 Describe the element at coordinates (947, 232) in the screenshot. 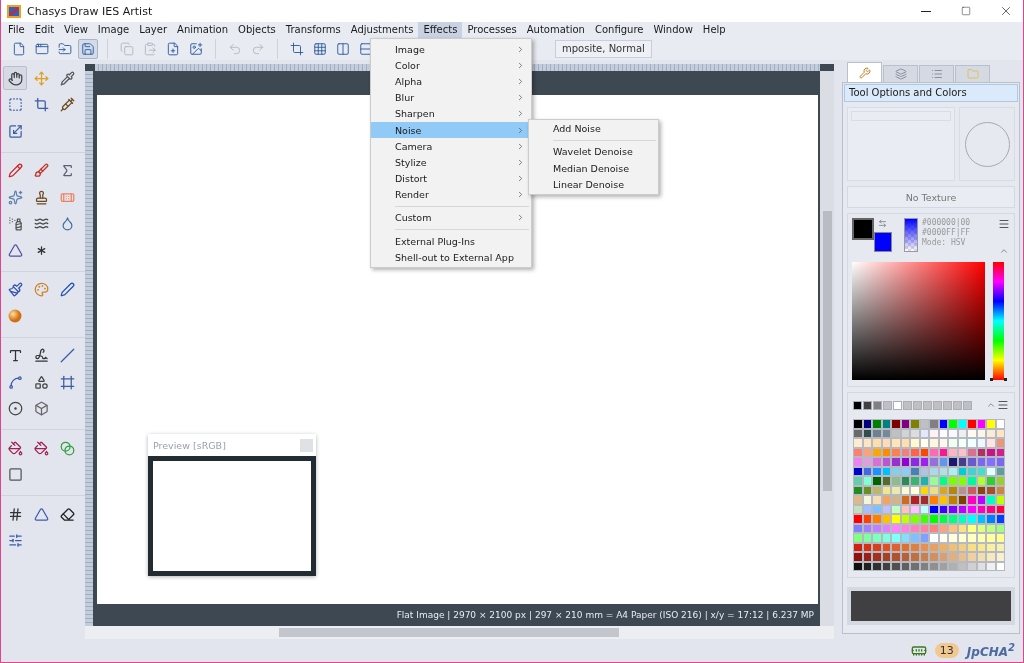

I see `secondary-hex-text: #0000FF|FF` at that location.